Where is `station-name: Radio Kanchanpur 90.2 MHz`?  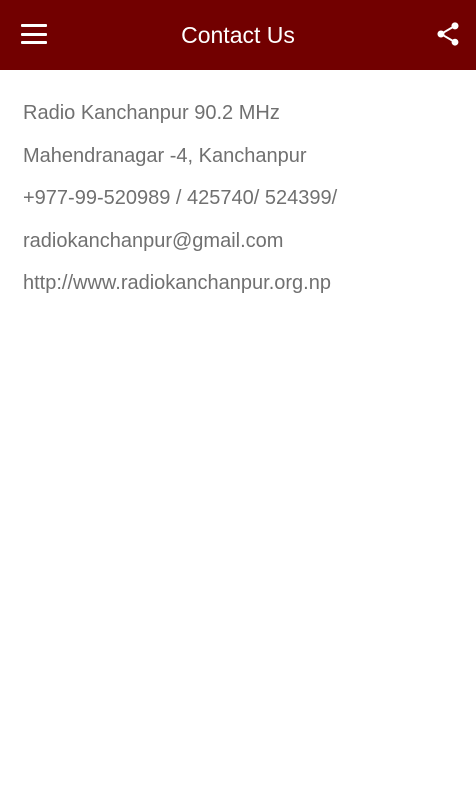
station-name: Radio Kanchanpur 90.2 MHz is located at coordinates (151, 113).